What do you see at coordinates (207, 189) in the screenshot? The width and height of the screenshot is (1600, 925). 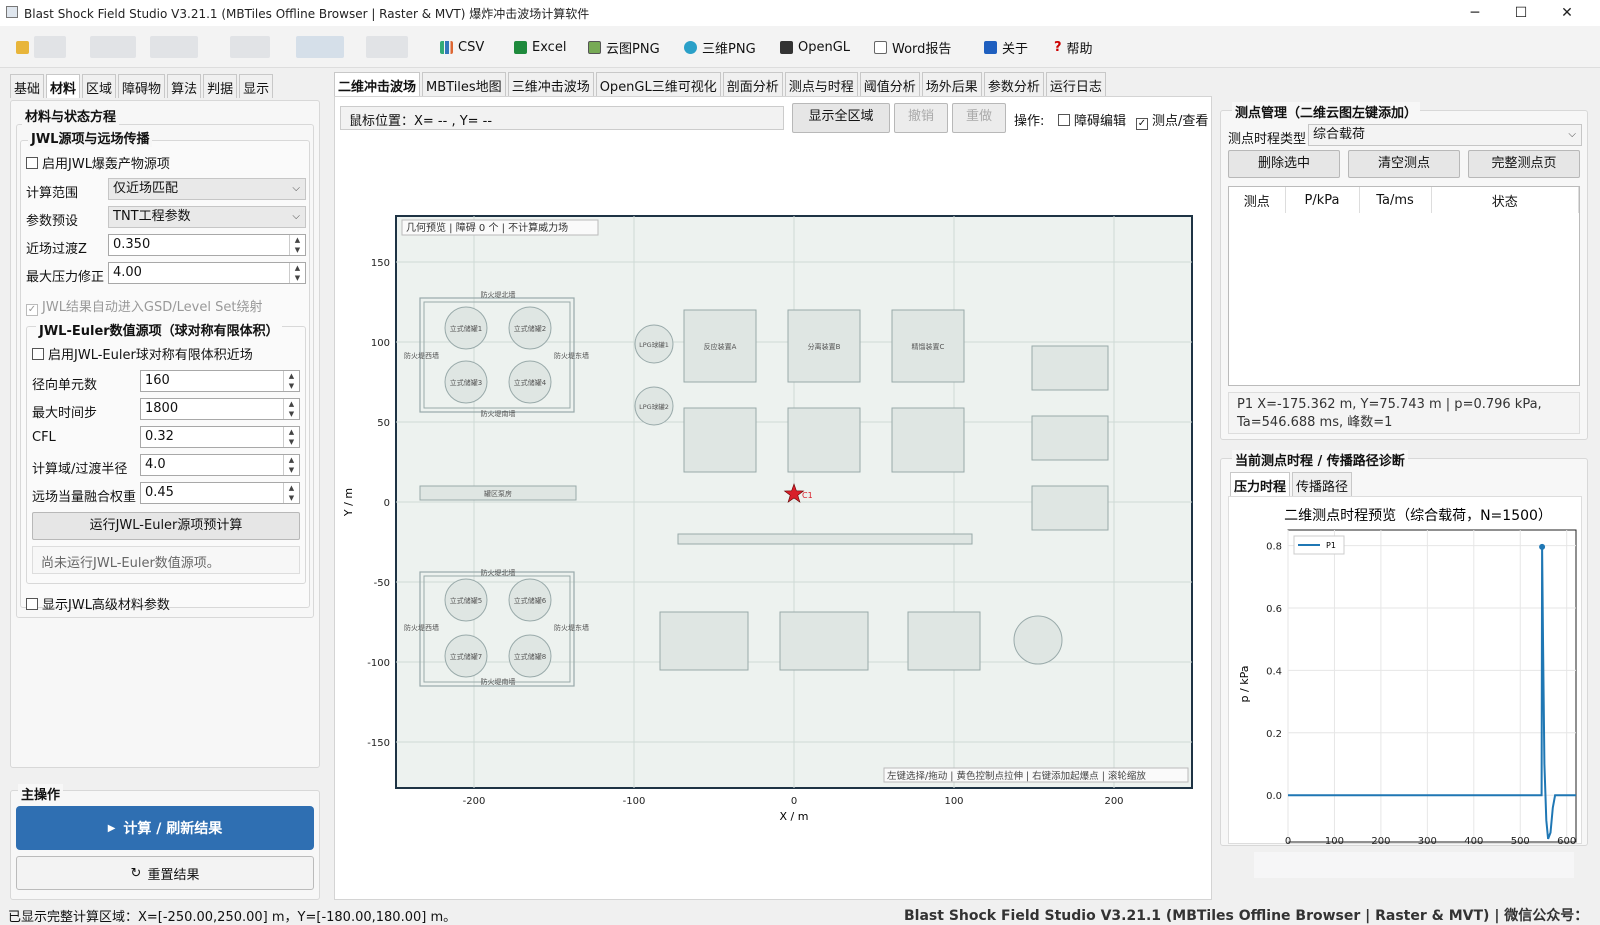 I see `calc-range-select: 仅近场匹配 ⌵` at bounding box center [207, 189].